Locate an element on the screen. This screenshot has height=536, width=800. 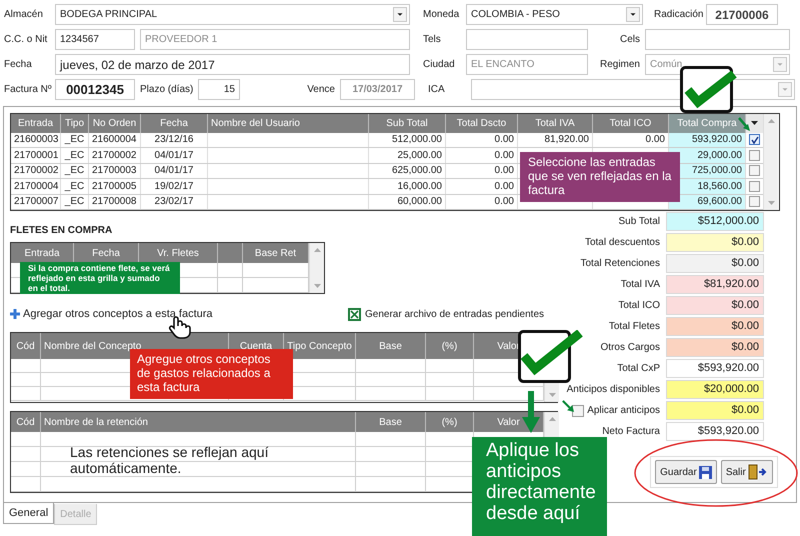
dropdown: COLOMBIA - PESO is located at coordinates (554, 14).